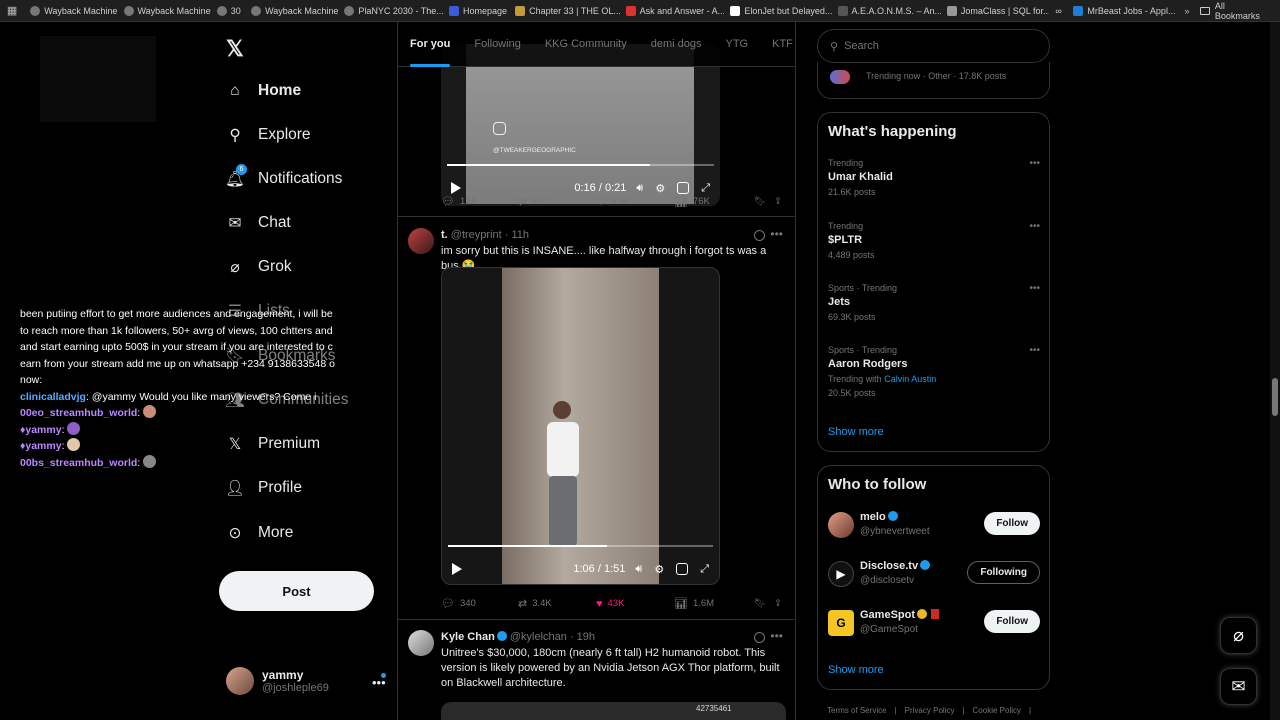 Image resolution: width=1280 pixels, height=720 pixels. What do you see at coordinates (228, 11) in the screenshot?
I see `bookmark-item: 30` at bounding box center [228, 11].